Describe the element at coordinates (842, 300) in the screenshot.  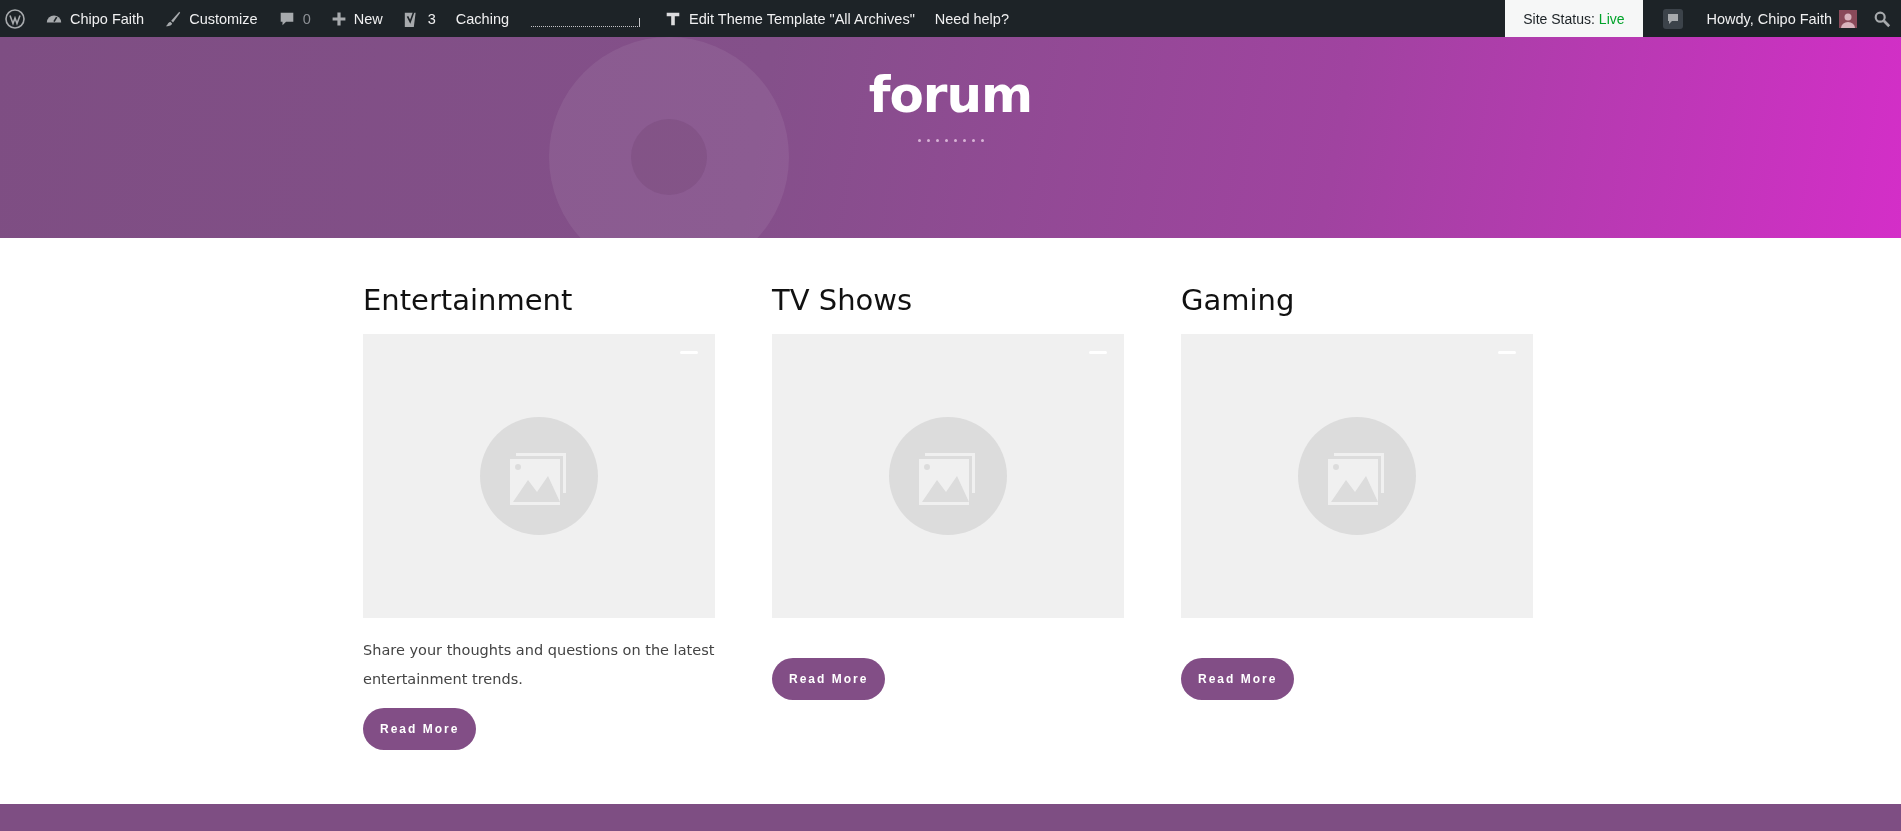
I see `card-title: TV Shows` at that location.